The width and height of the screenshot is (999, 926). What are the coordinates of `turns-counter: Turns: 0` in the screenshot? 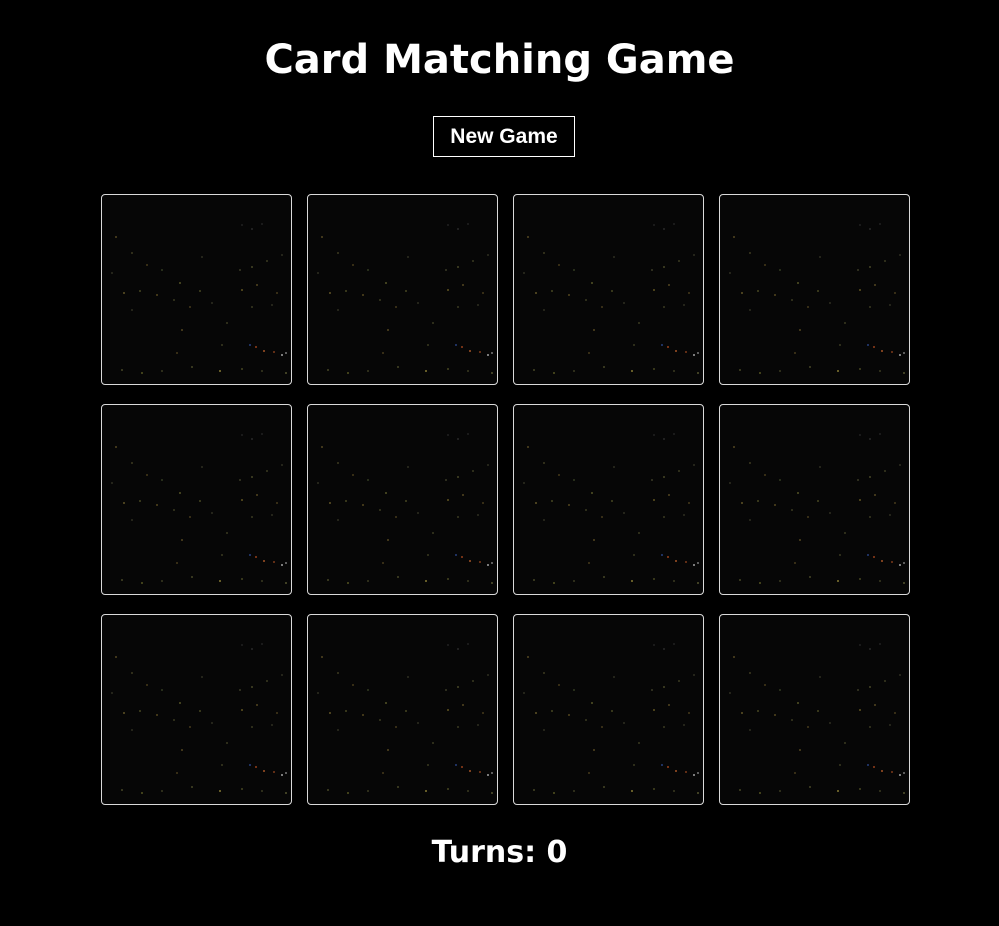 It's located at (499, 852).